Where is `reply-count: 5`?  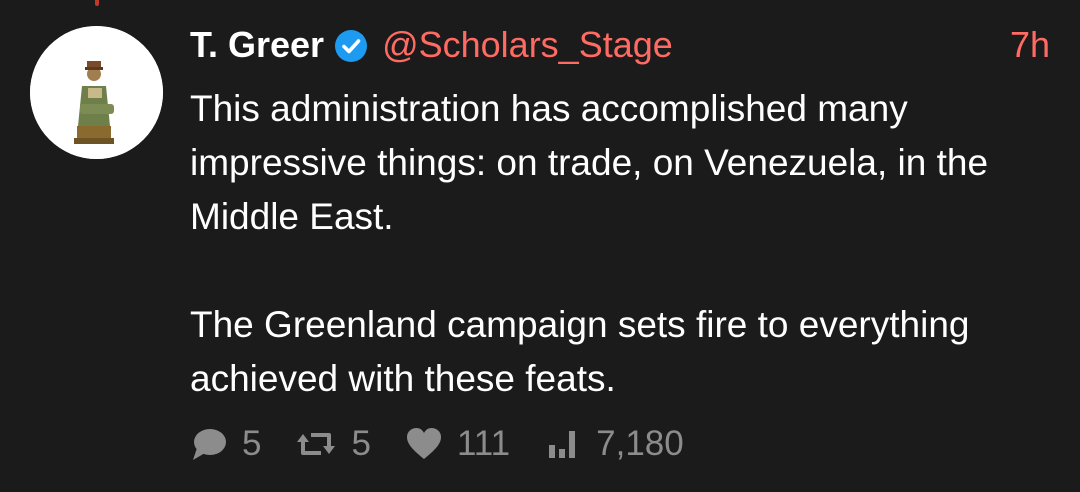
reply-count: 5 is located at coordinates (252, 443).